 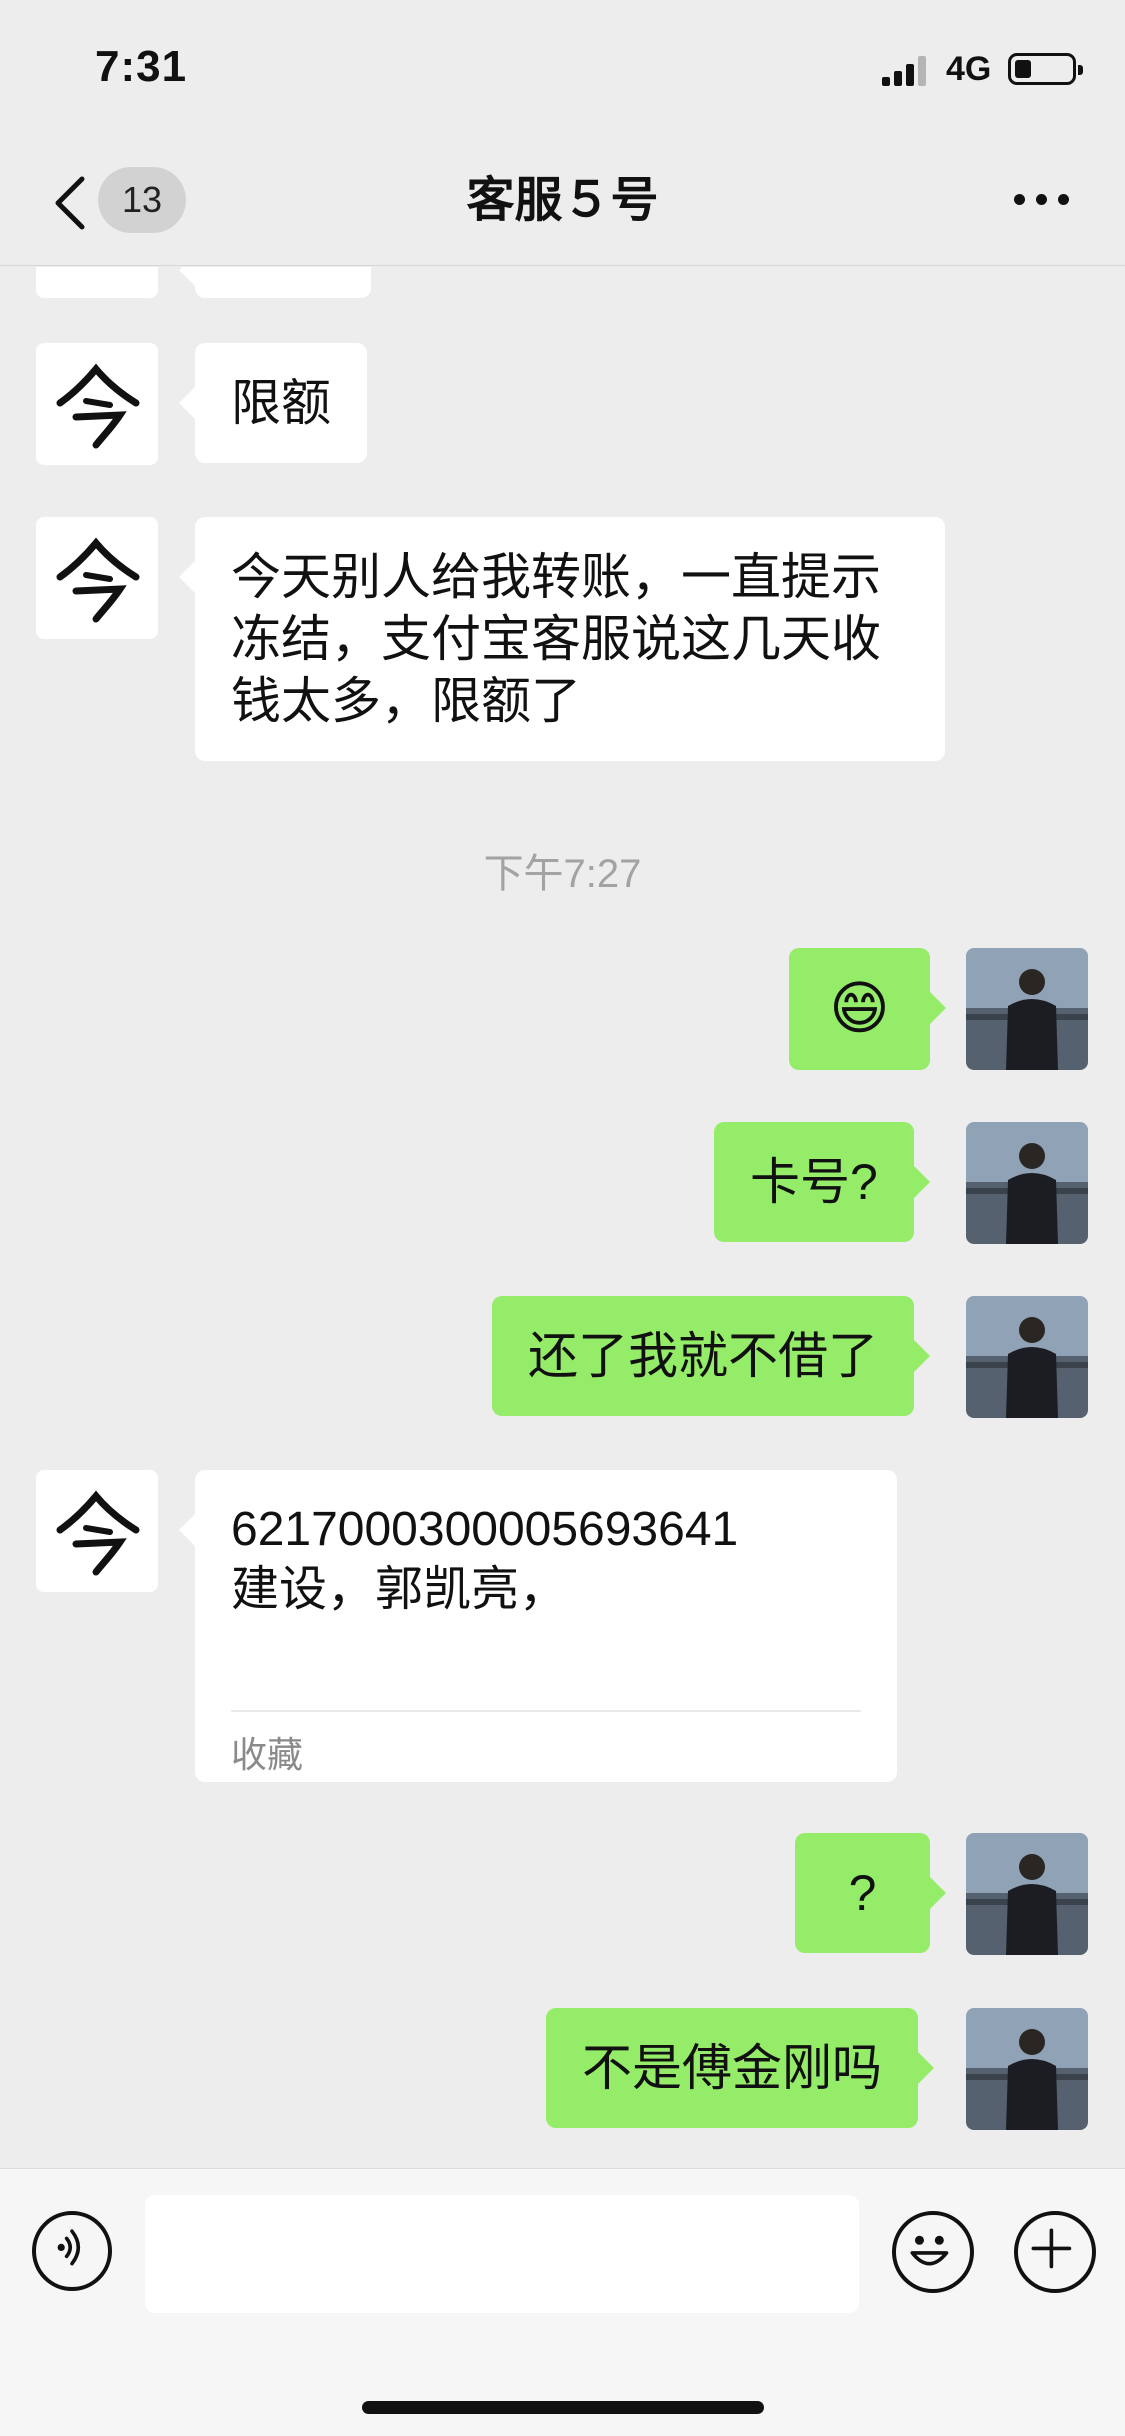 What do you see at coordinates (141, 66) in the screenshot?
I see `status-time: 7:31` at bounding box center [141, 66].